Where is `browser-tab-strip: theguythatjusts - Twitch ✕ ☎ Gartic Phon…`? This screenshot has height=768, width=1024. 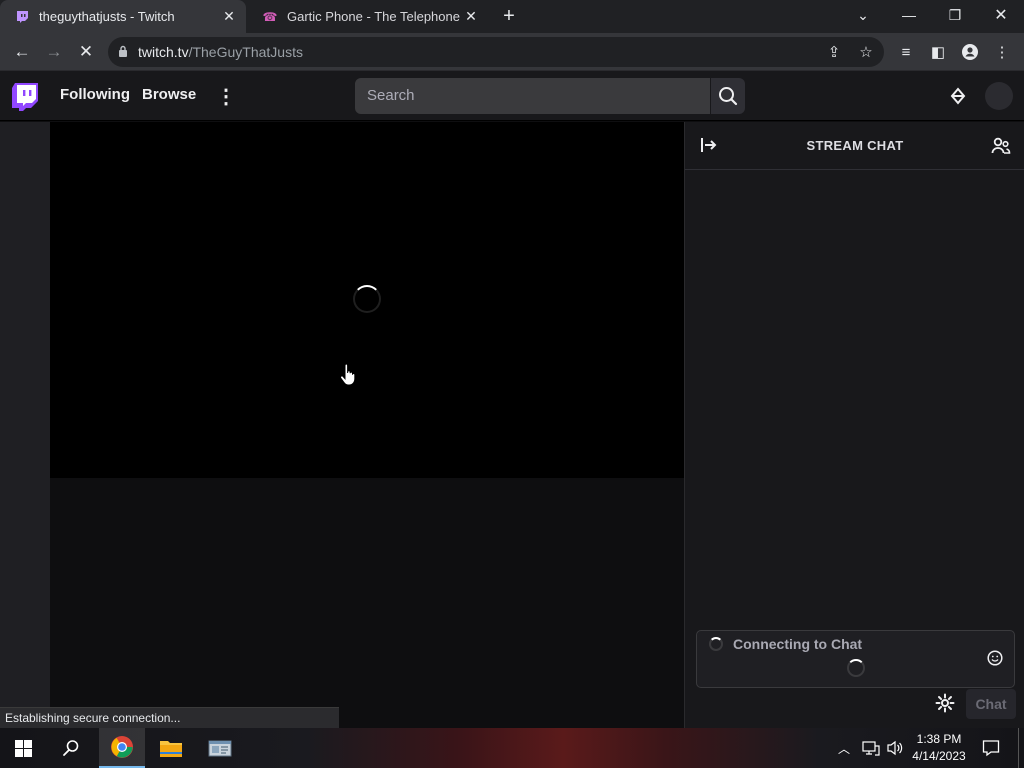 browser-tab-strip: theguythatjusts - Twitch ✕ ☎ Gartic Phon… is located at coordinates (512, 16).